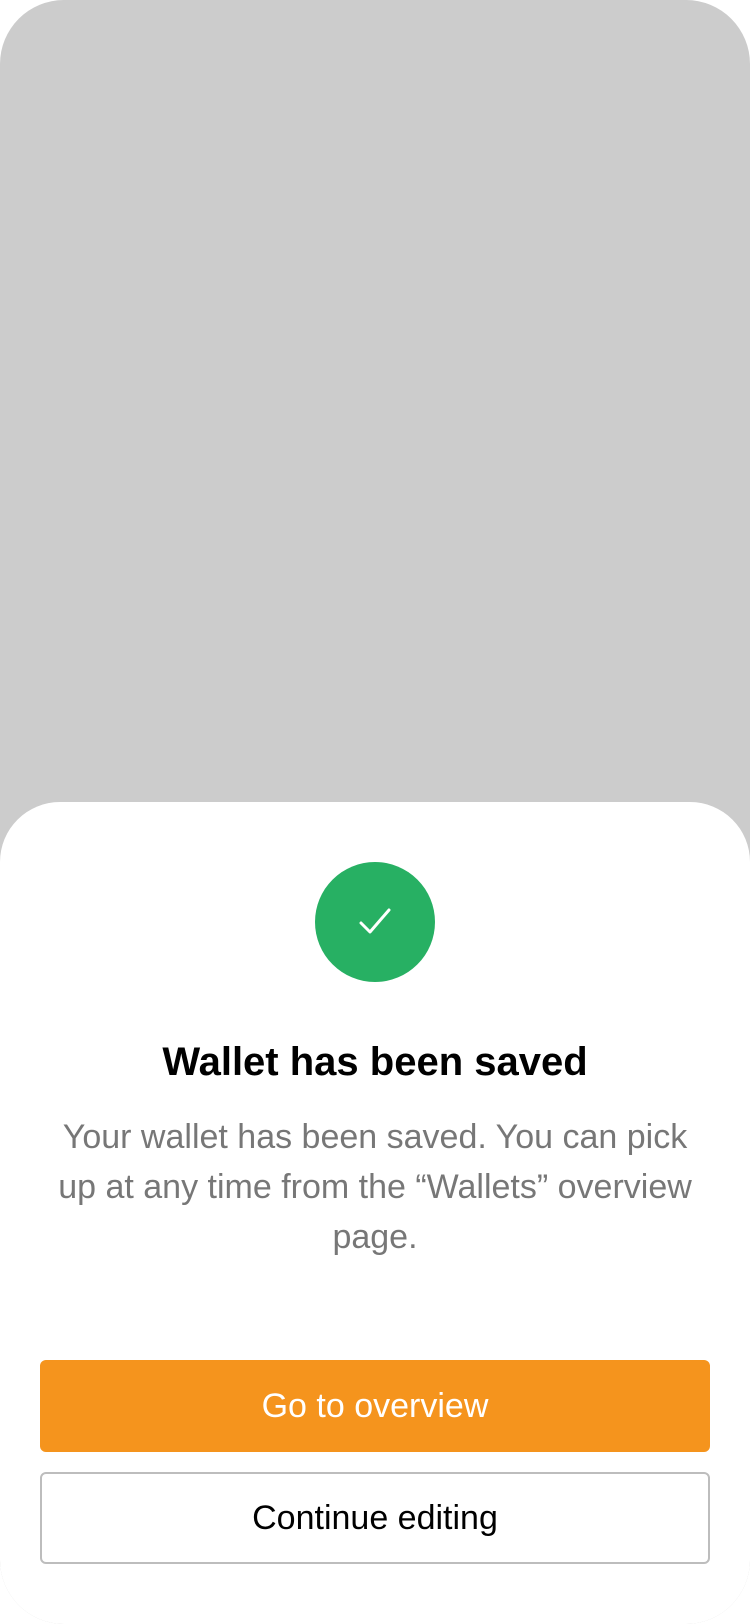 The width and height of the screenshot is (750, 1624). What do you see at coordinates (375, 1406) in the screenshot?
I see `go-to-overview-button: Go to overview` at bounding box center [375, 1406].